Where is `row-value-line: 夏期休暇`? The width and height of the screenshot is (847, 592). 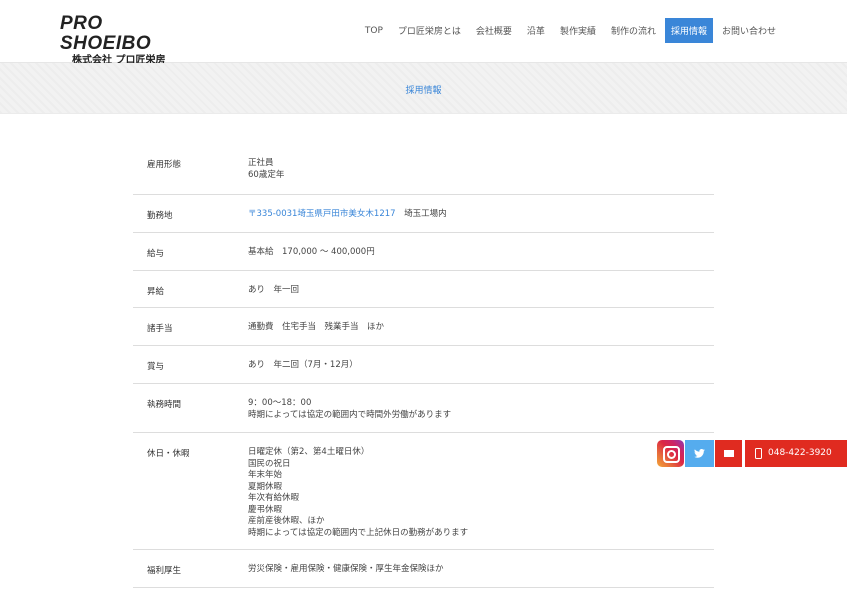
row-value-line: 夏期休暇 is located at coordinates (265, 486).